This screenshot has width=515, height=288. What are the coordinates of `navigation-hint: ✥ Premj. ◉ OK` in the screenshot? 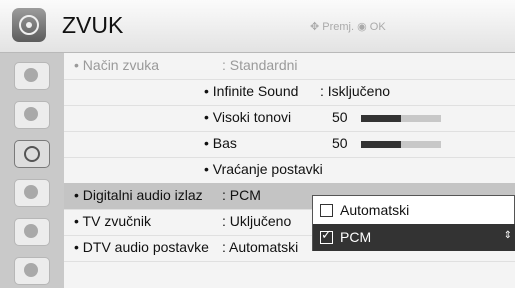 It's located at (348, 26).